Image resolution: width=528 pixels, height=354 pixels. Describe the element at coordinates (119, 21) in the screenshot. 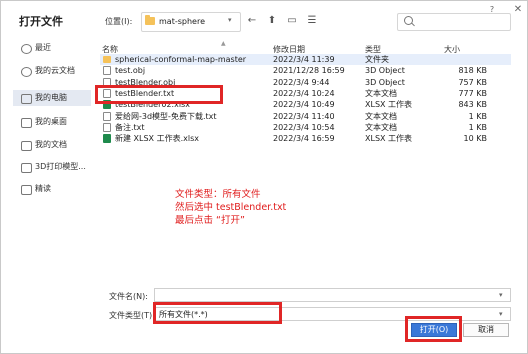

I see `location-label: 位置(I):` at that location.